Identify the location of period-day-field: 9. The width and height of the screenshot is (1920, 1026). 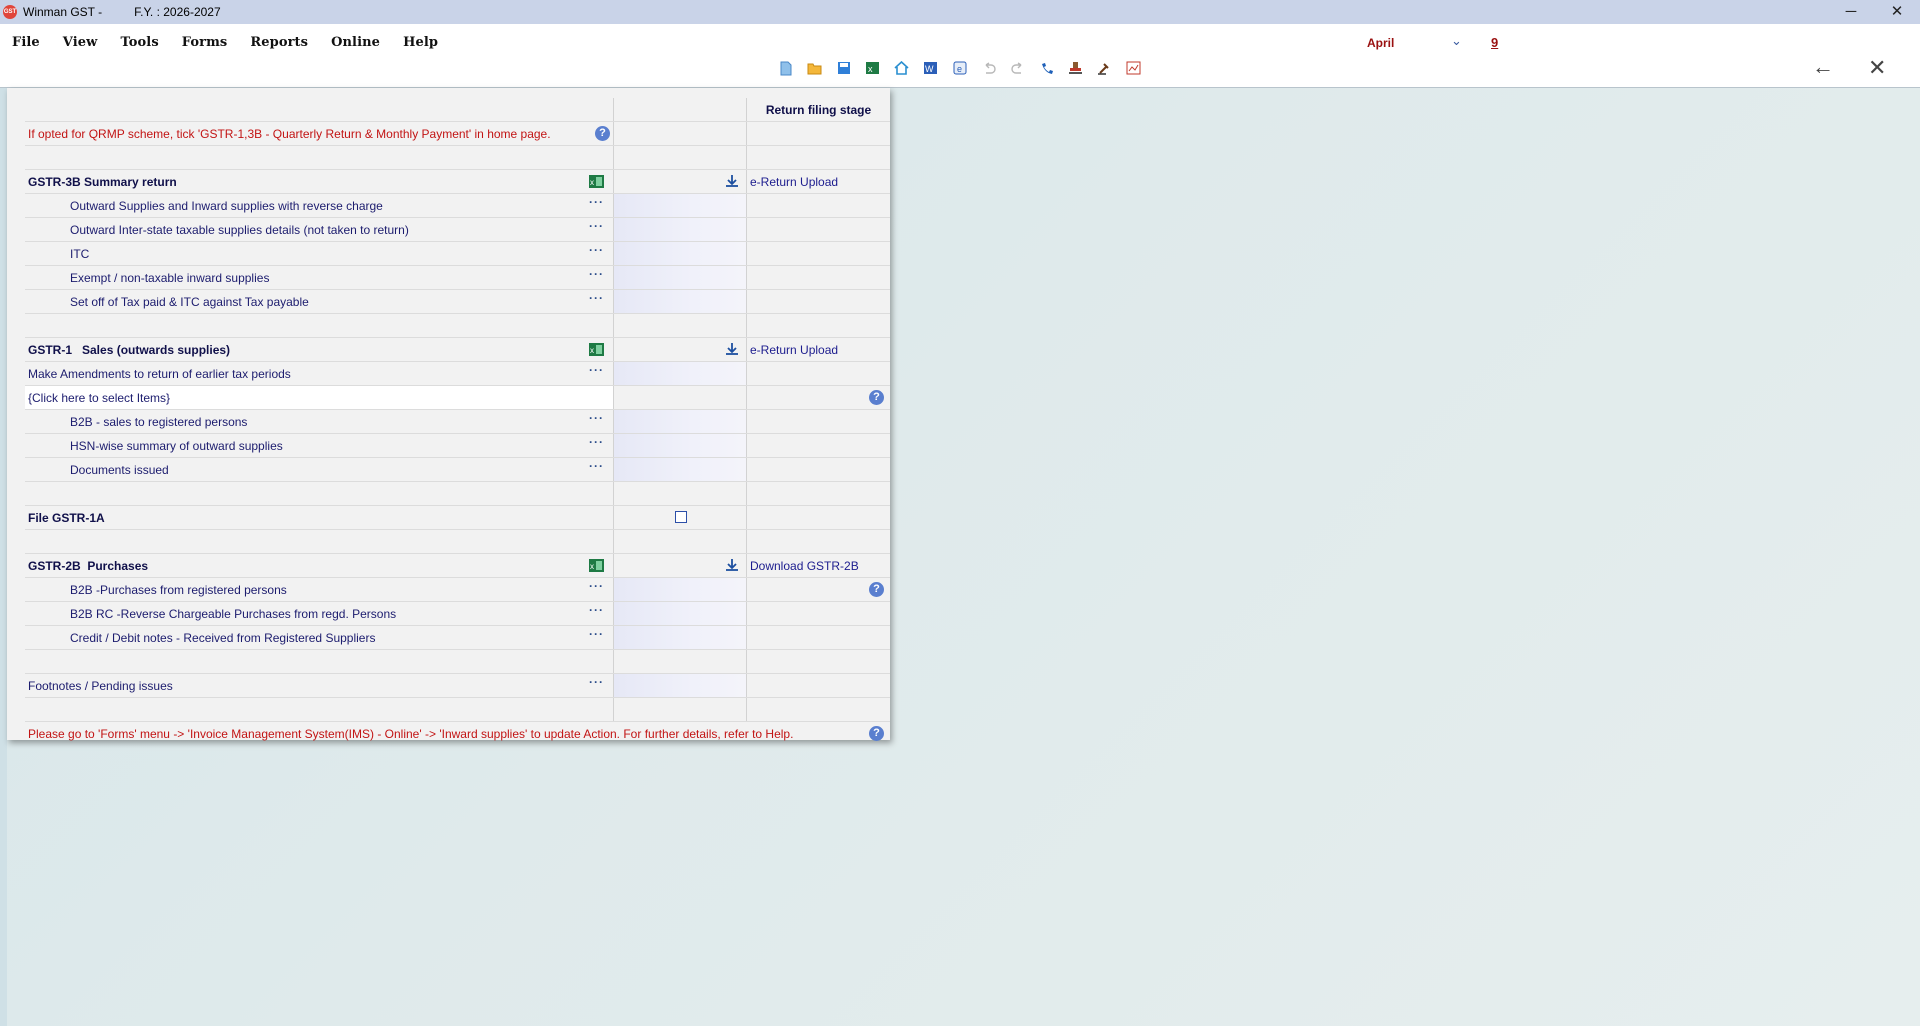
(1494, 42).